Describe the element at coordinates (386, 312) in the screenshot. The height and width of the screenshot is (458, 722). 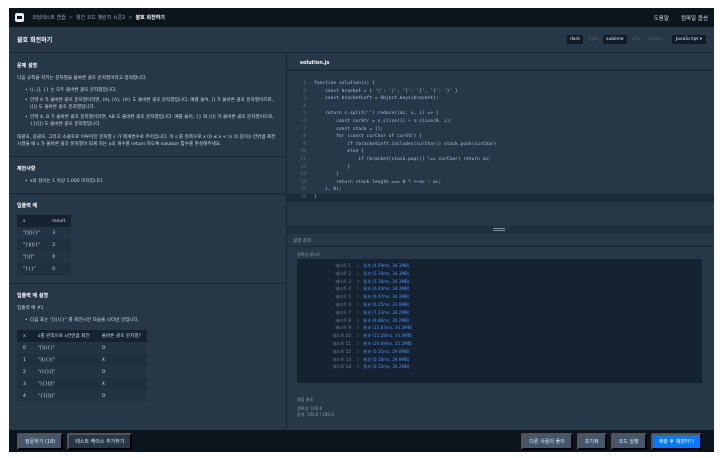
I see `test-result: 통과 (7.13ms, 34.2MB)` at that location.